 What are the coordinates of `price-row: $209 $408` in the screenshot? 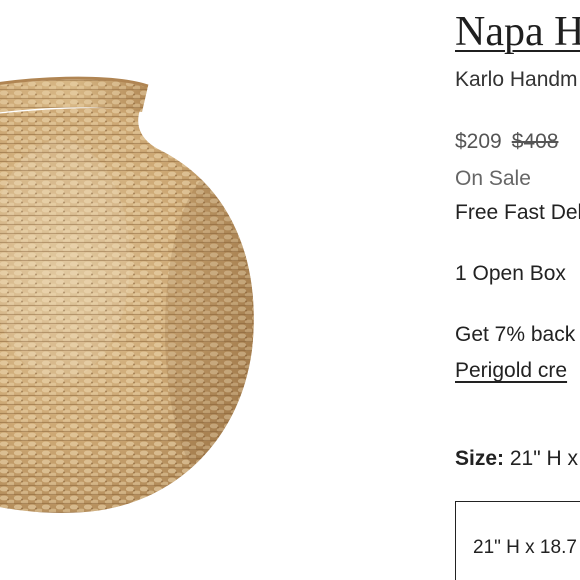 It's located at (506, 142).